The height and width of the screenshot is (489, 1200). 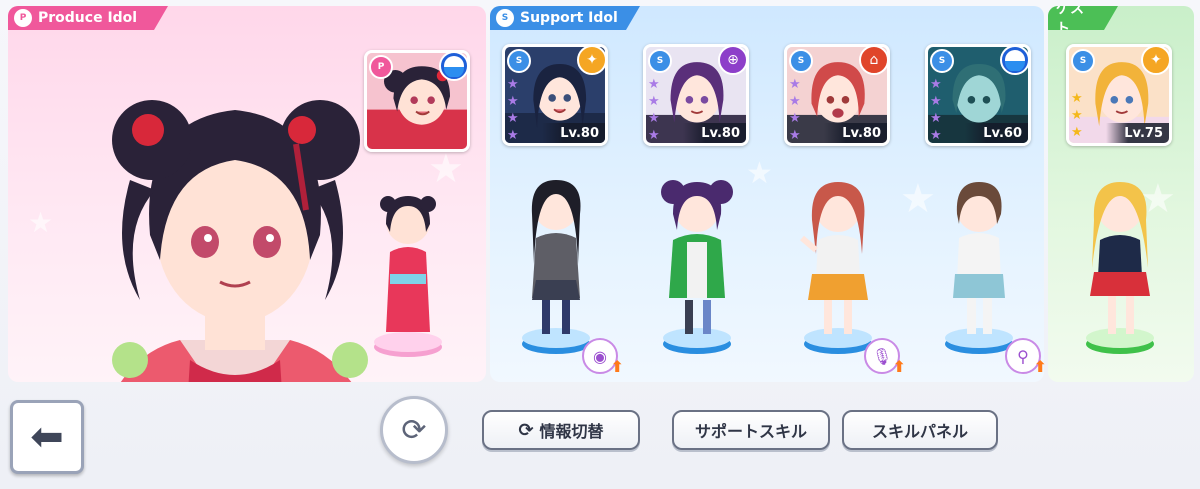 What do you see at coordinates (555, 95) in the screenshot?
I see `support-card-1: S ✦ ★ ★ ★ ★ Lv.80` at bounding box center [555, 95].